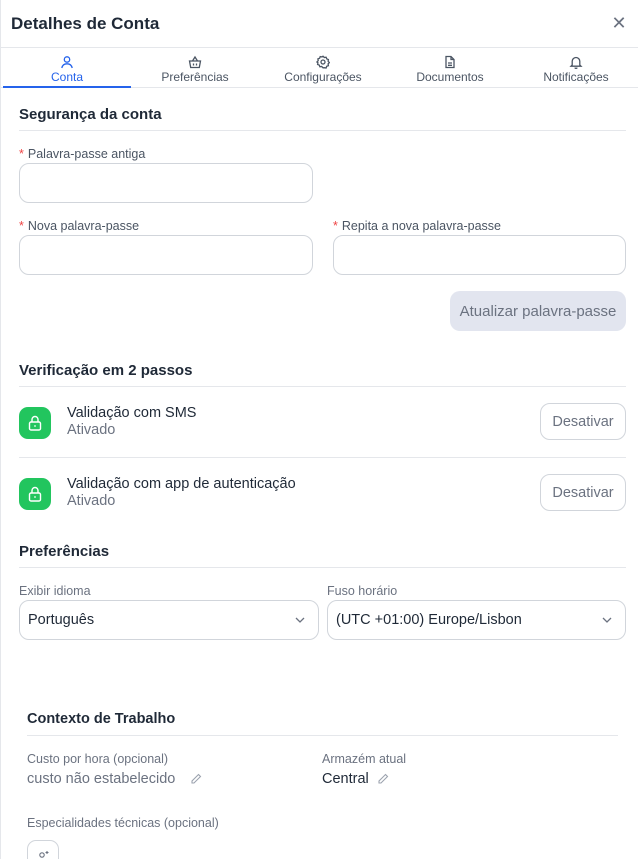 The image size is (638, 859). What do you see at coordinates (323, 62) in the screenshot?
I see `gear-icon` at bounding box center [323, 62].